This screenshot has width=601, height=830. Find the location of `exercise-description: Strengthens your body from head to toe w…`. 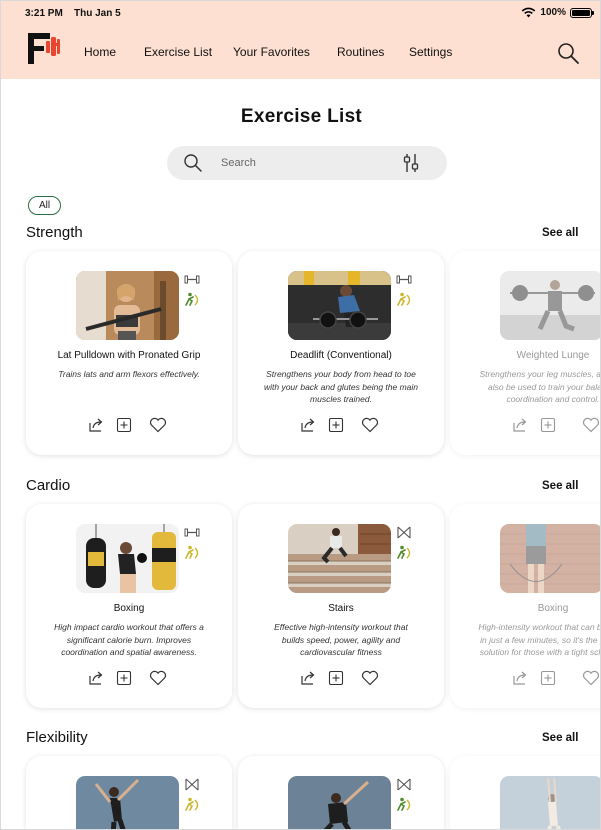

exercise-description: Strengthens your body from head to toe w… is located at coordinates (341, 386).